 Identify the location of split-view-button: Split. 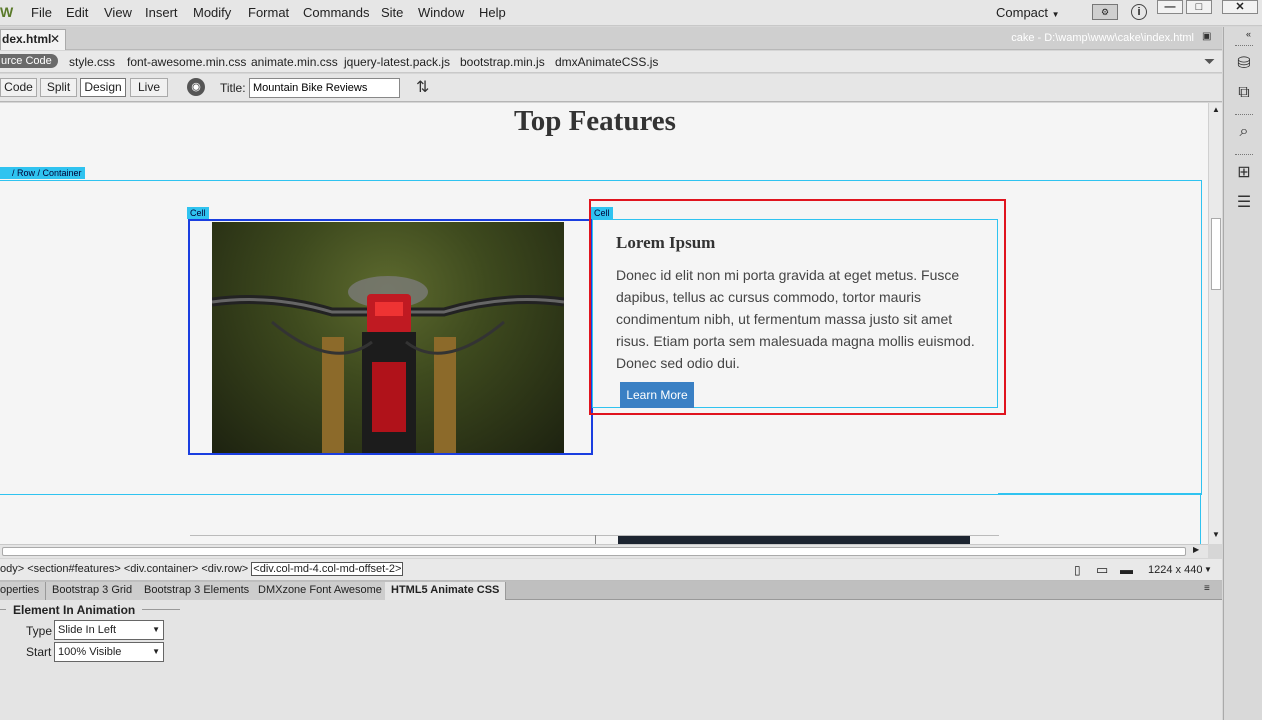
(58, 87).